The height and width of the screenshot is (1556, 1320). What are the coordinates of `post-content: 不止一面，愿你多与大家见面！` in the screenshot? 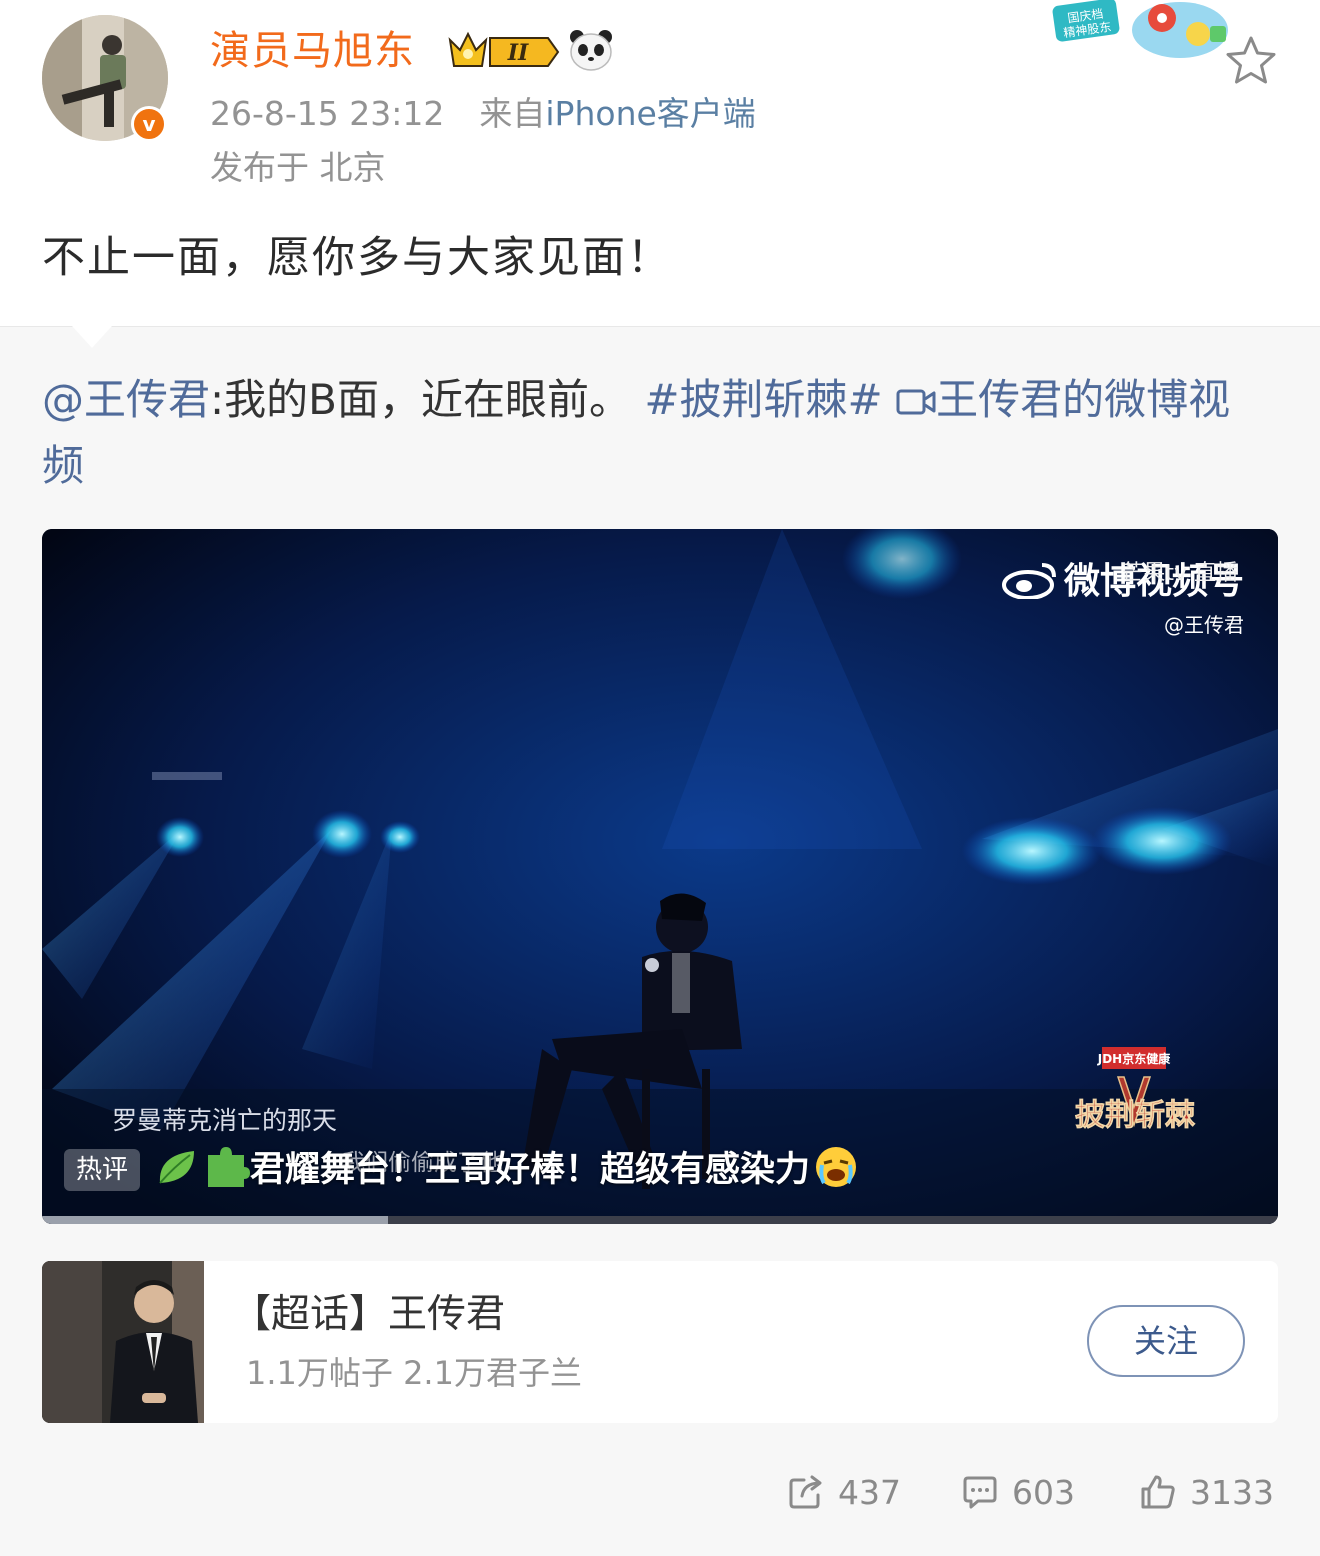 It's located at (357, 258).